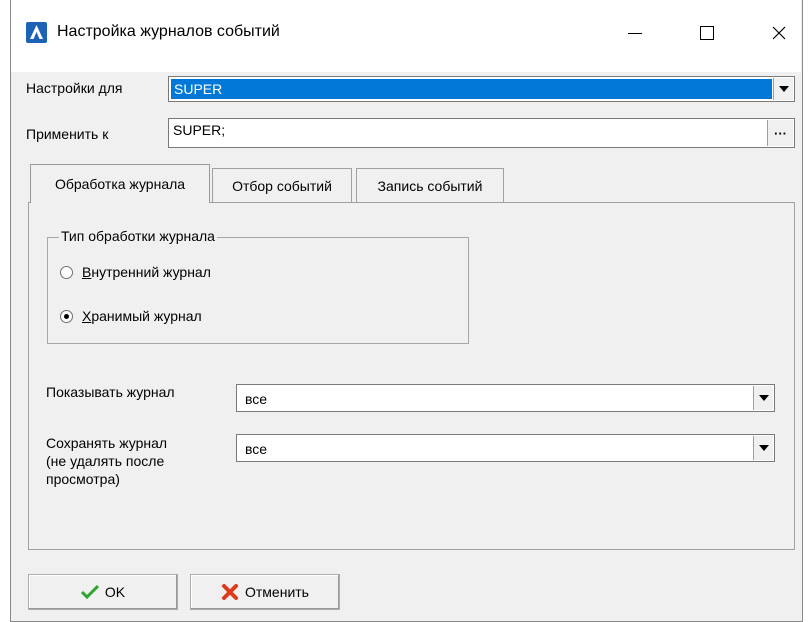 This screenshot has height=622, width=810. What do you see at coordinates (120, 183) in the screenshot?
I see `tab-log-processing: Обработка журнала` at bounding box center [120, 183].